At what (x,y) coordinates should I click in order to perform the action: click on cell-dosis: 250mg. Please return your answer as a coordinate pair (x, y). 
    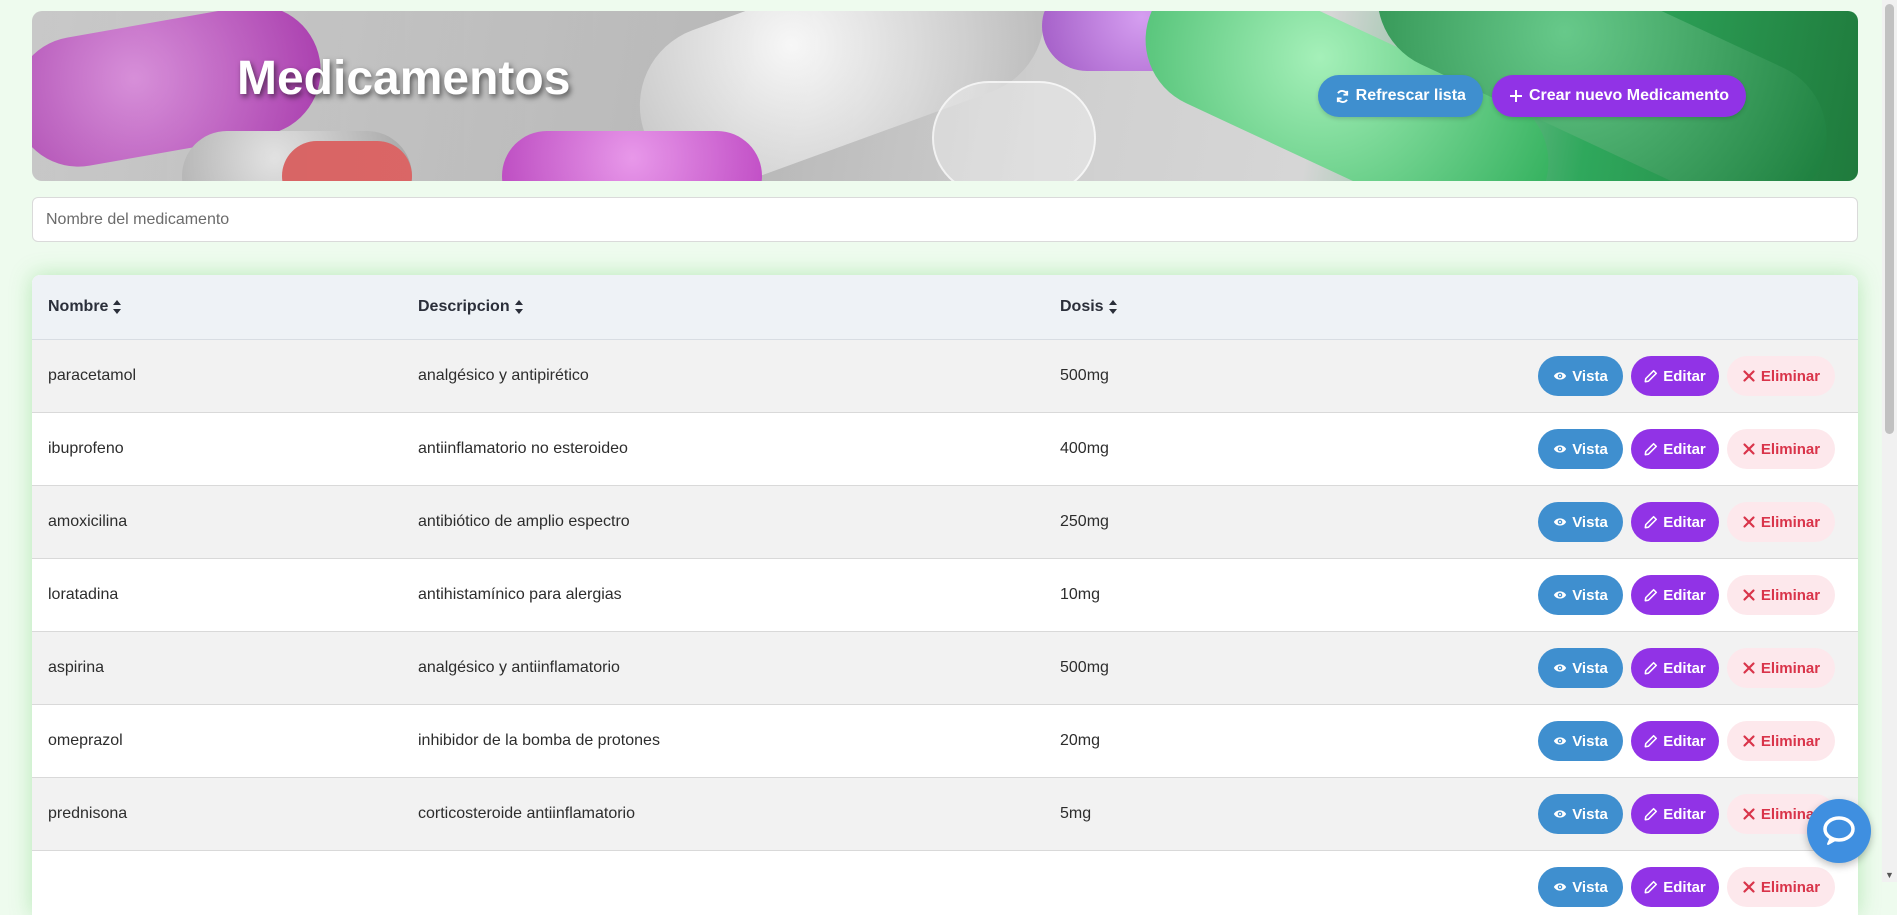
    Looking at the image, I should click on (1084, 521).